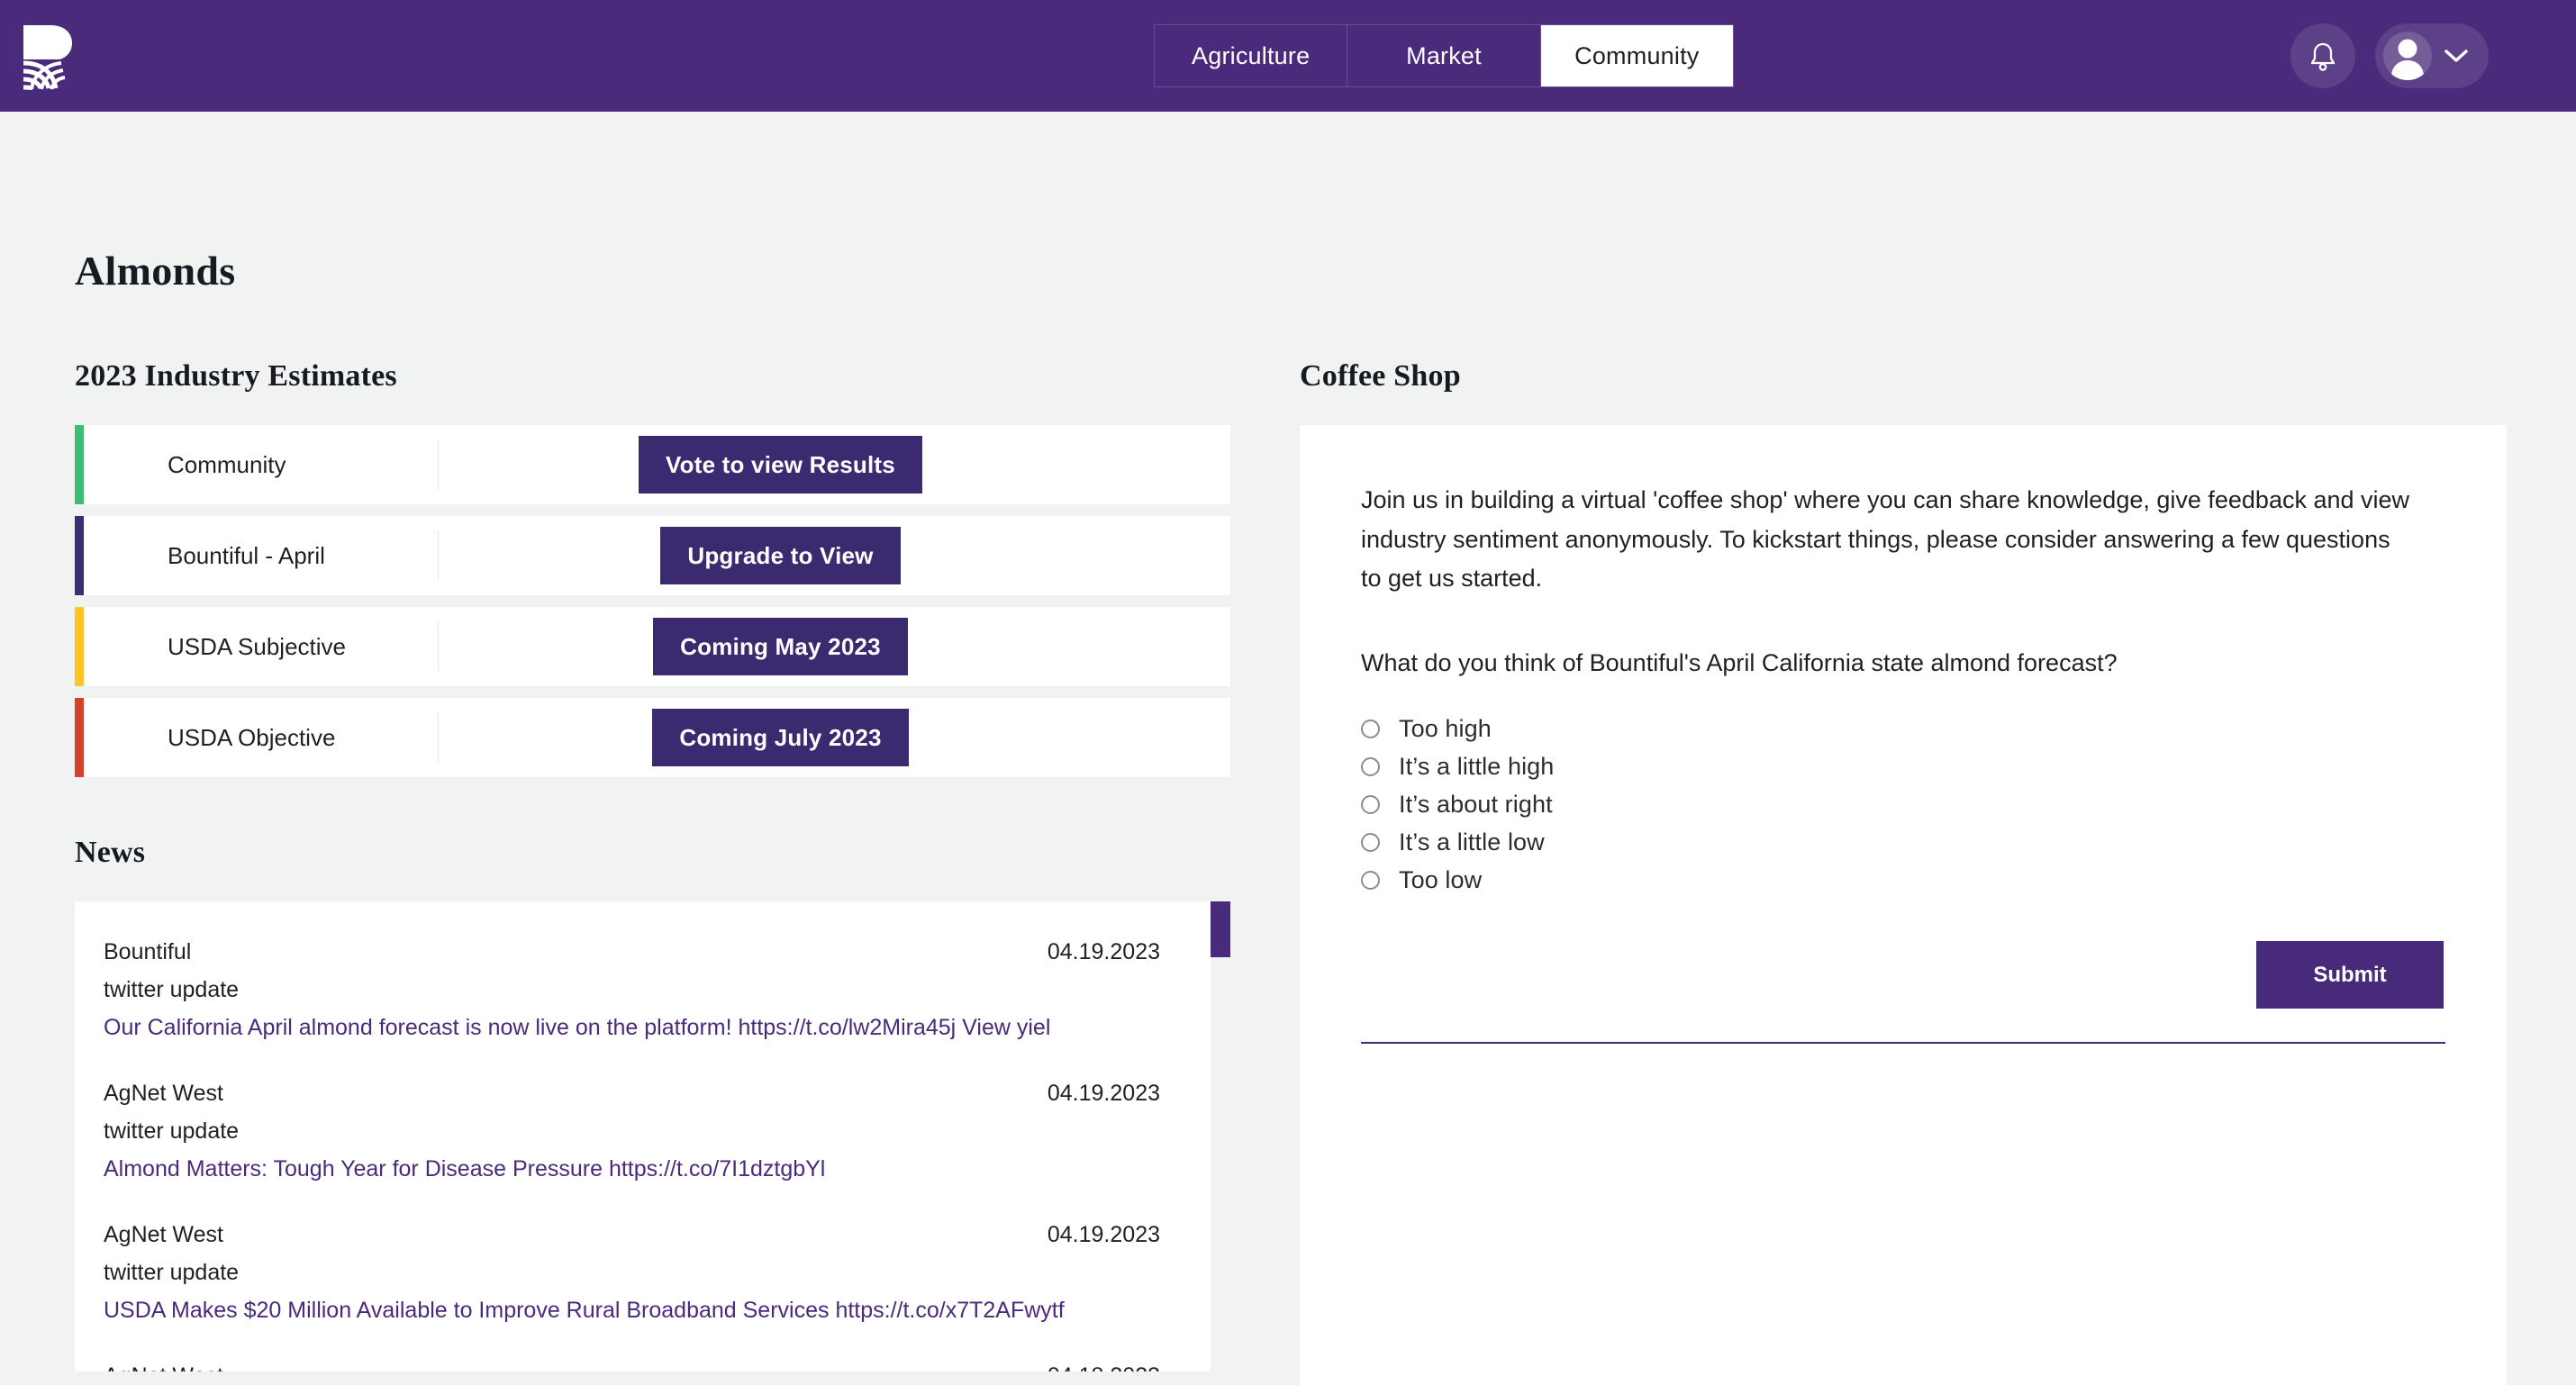  What do you see at coordinates (1446, 728) in the screenshot?
I see `option-label: Too high` at bounding box center [1446, 728].